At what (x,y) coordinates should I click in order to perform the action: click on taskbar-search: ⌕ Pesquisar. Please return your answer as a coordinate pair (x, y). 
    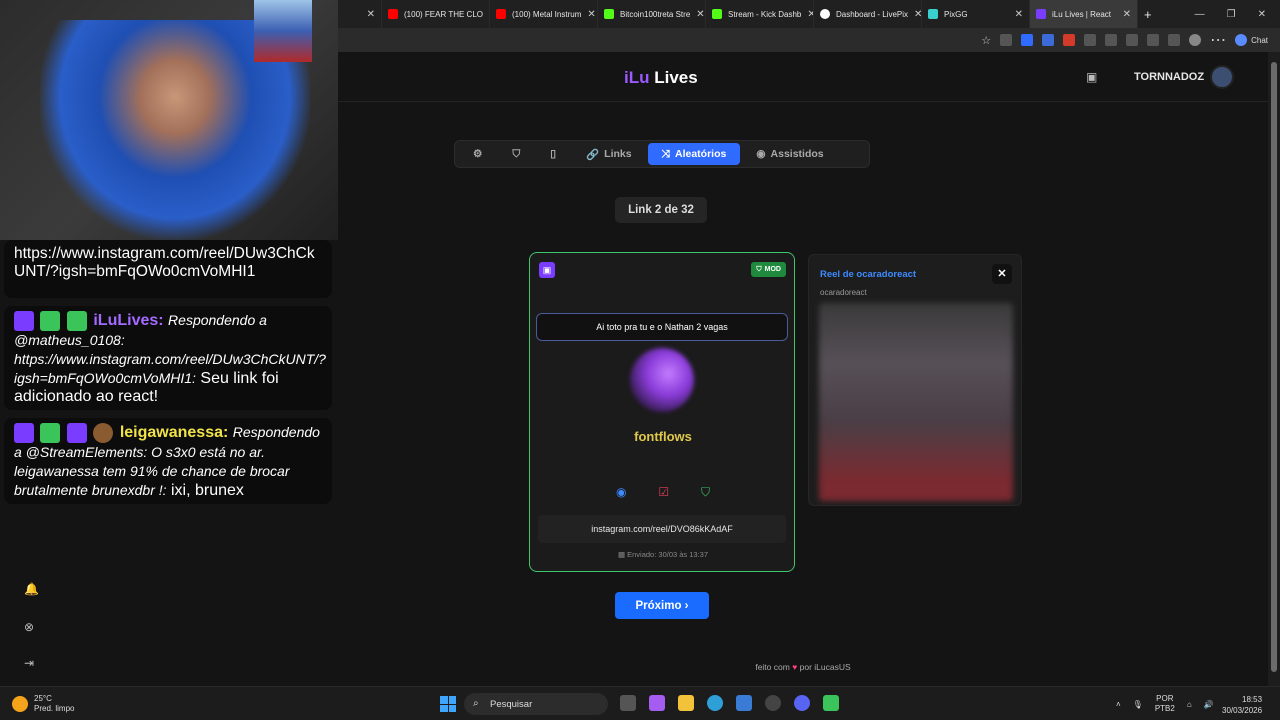
    Looking at the image, I should click on (536, 704).